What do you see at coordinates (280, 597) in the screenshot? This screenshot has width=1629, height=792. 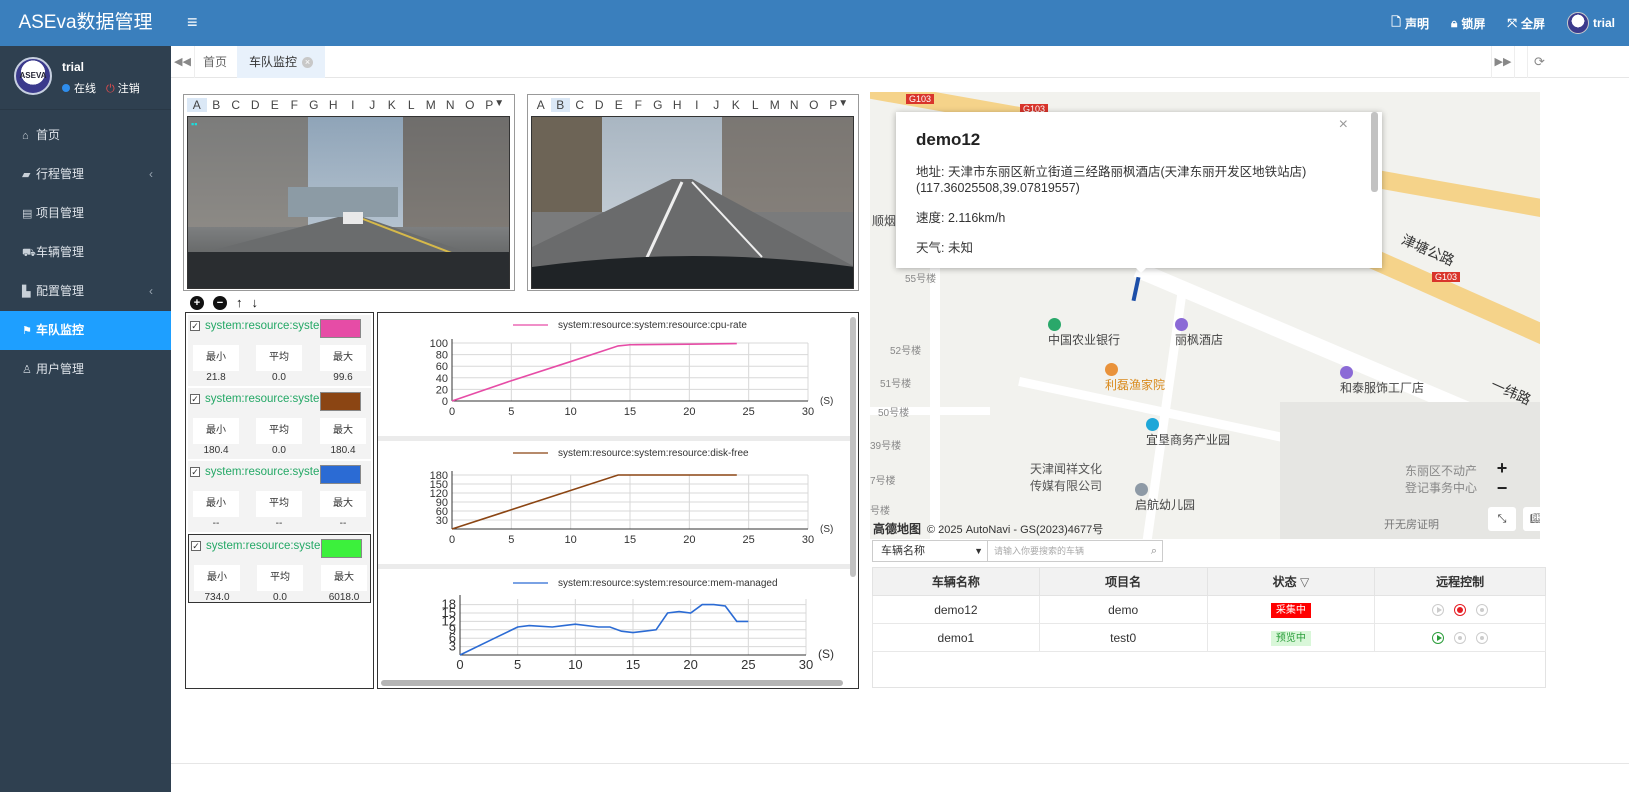 I see `avg-value: 0.0` at bounding box center [280, 597].